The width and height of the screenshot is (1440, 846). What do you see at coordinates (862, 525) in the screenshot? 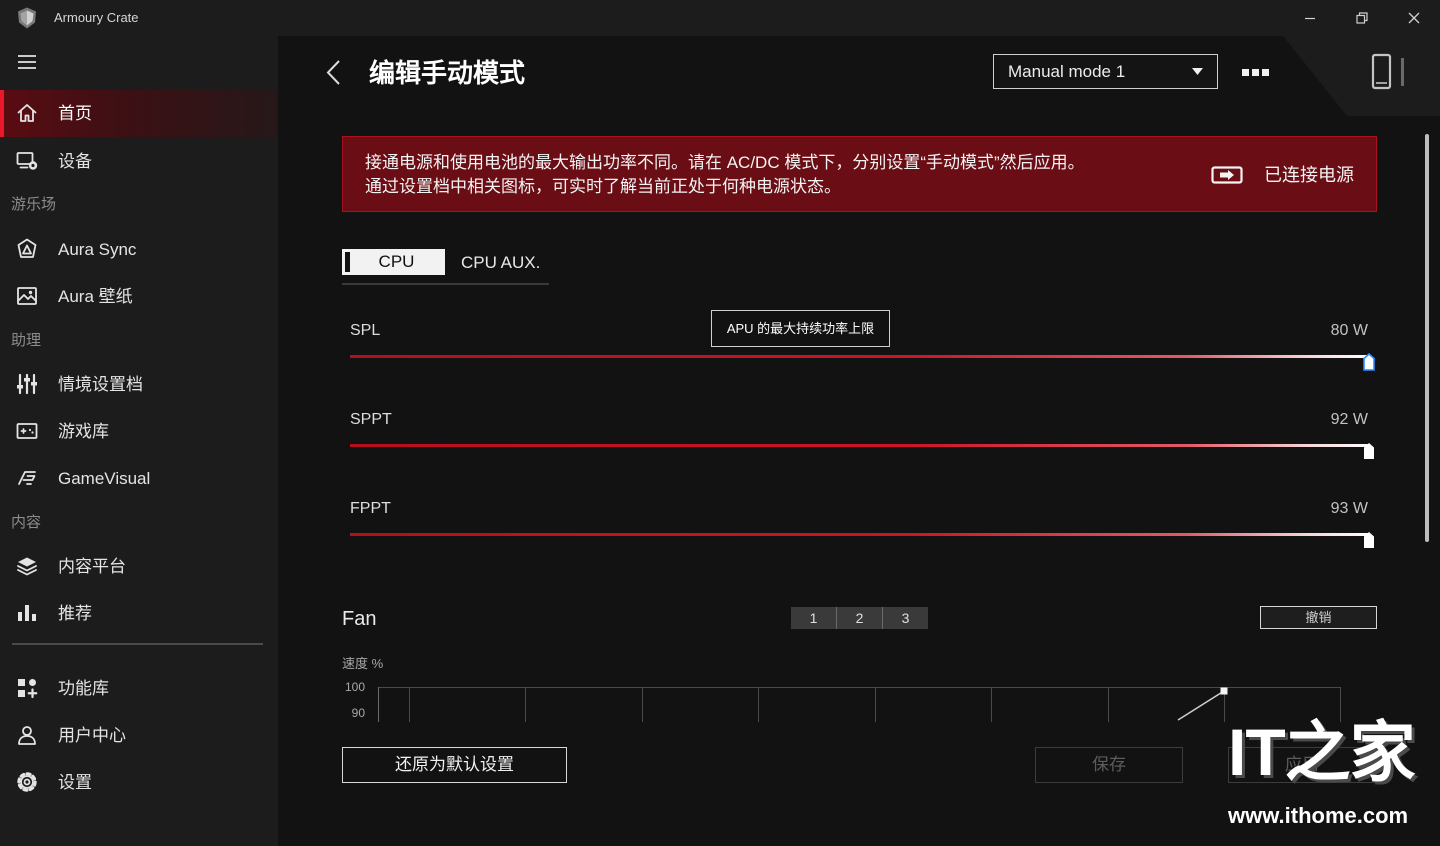
I see `fppt-slider: FPPT 93 W` at bounding box center [862, 525].